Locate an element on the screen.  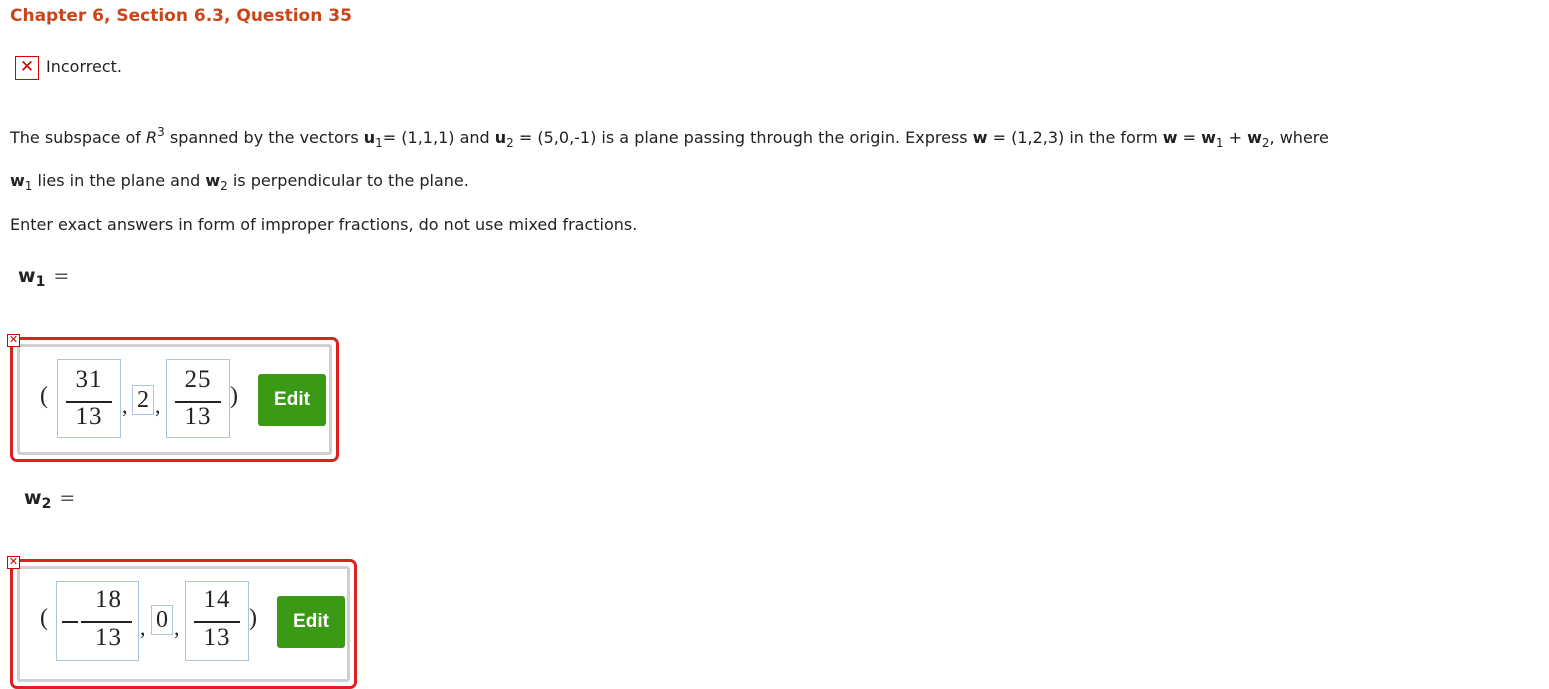
w2-component-2-input: 0 is located at coordinates (162, 620).